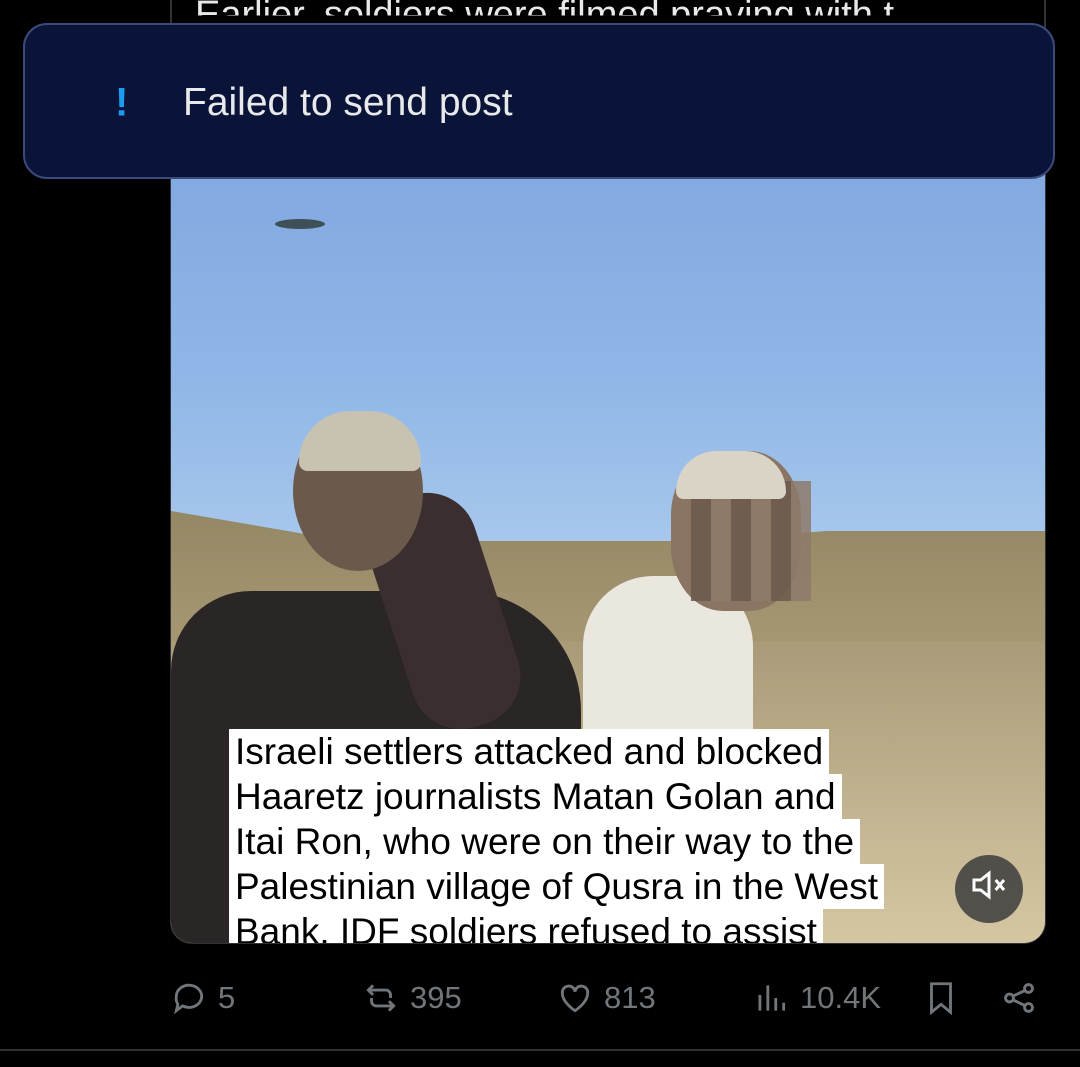  I want to click on video-frame-pixelated-face, so click(751, 541).